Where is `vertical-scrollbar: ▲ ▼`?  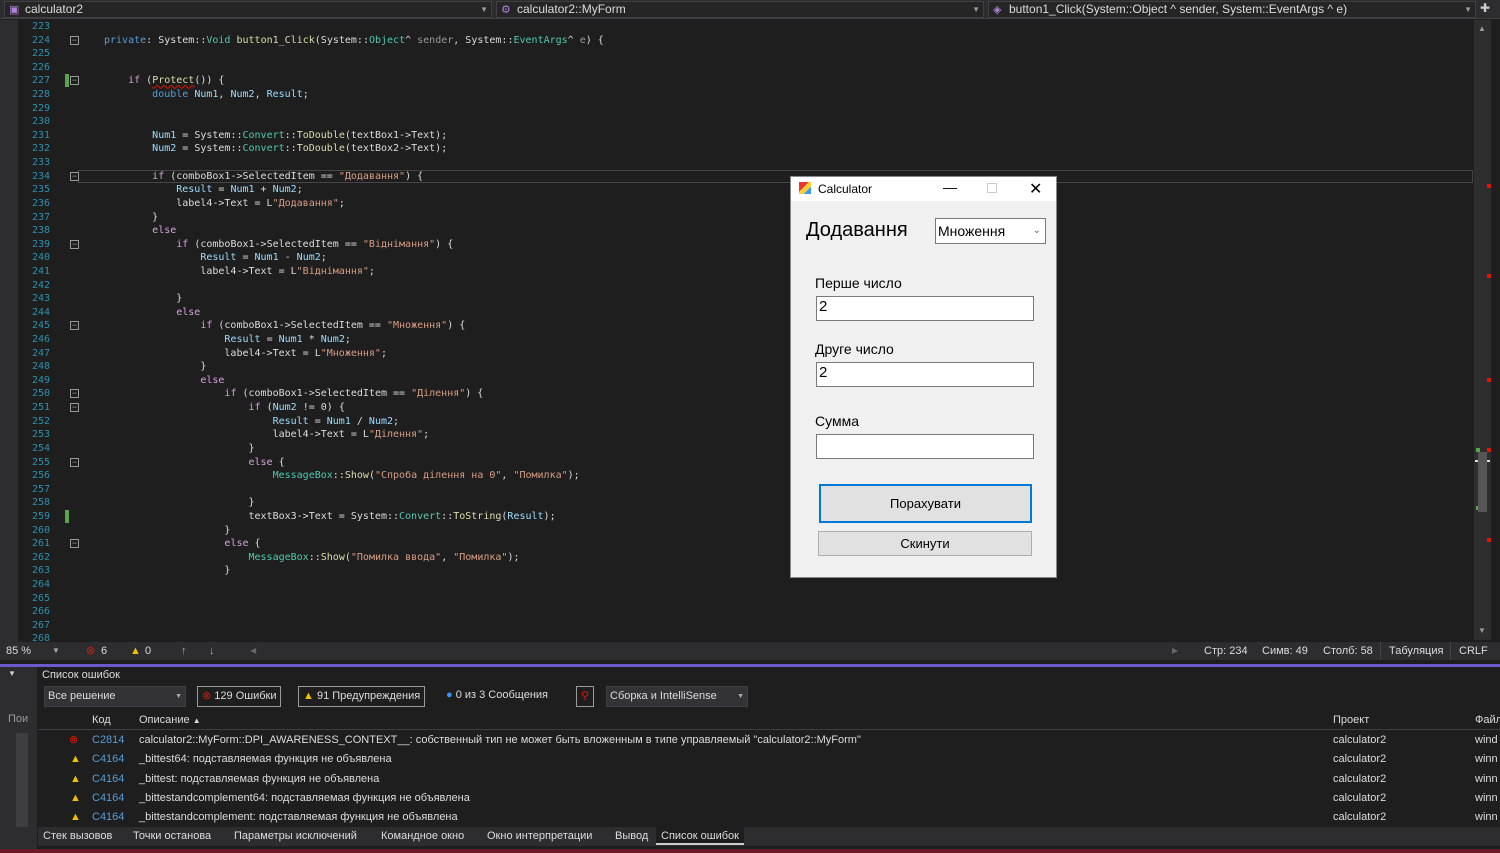 vertical-scrollbar: ▲ ▼ is located at coordinates (1482, 330).